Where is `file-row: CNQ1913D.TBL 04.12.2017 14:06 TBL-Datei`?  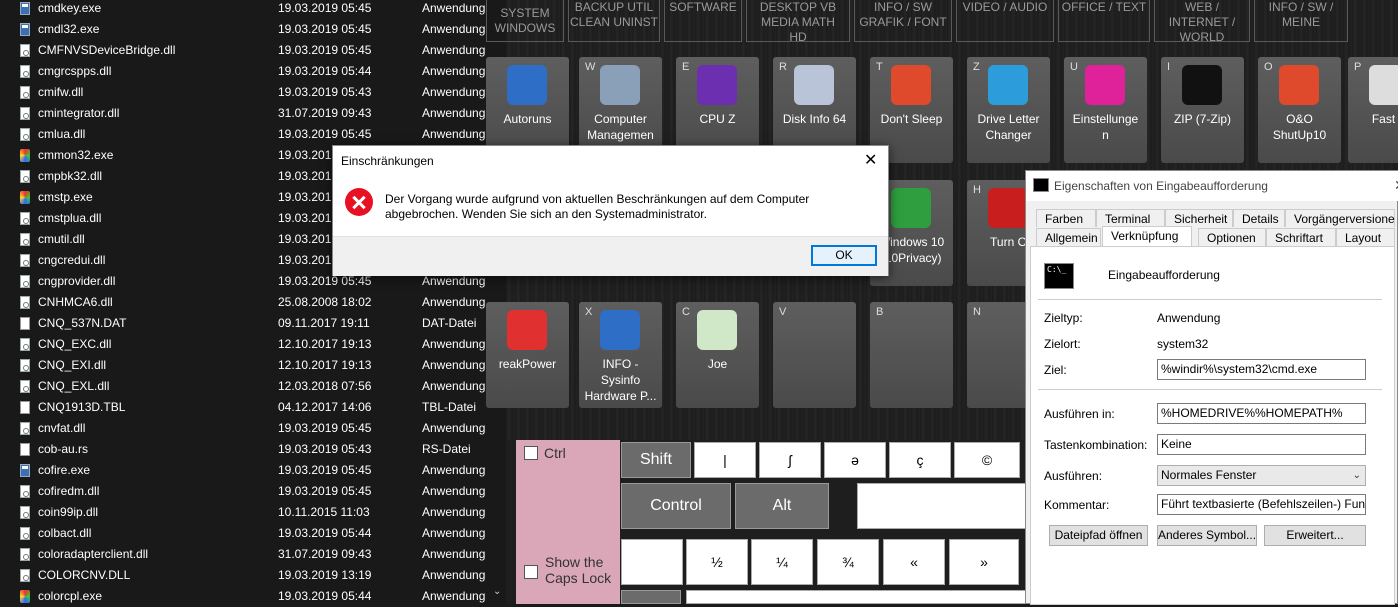 file-row: CNQ1913D.TBL 04.12.2017 14:06 TBL-Datei is located at coordinates (245, 407).